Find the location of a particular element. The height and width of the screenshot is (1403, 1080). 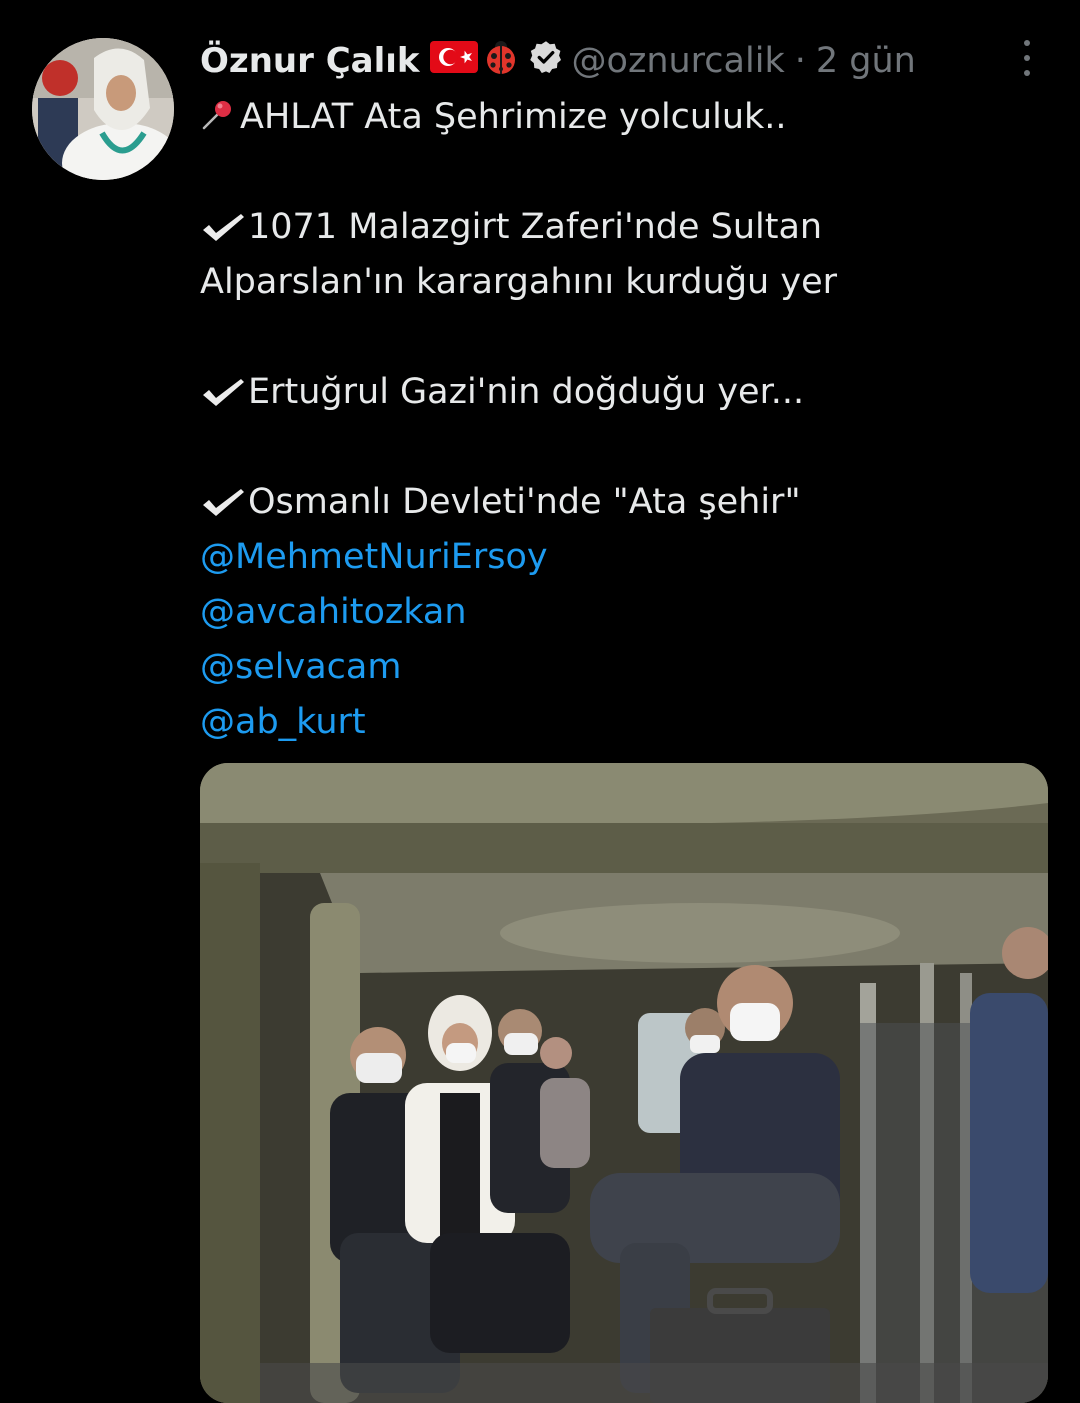

text-line: AHLAT Ata Şehrimize yolculuk.. is located at coordinates (620, 117).